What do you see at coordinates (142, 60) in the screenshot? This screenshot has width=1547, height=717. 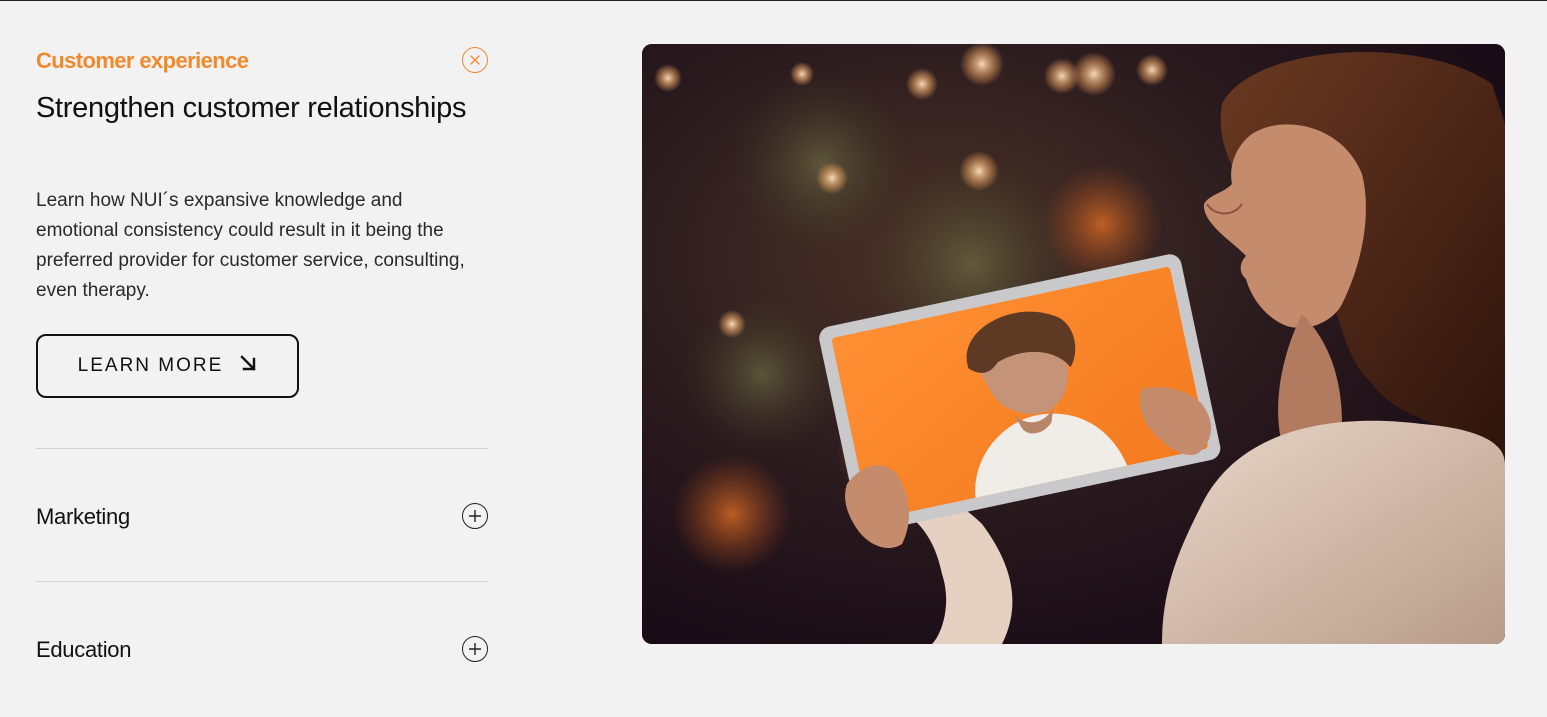 I see `category-label: Customer experience` at bounding box center [142, 60].